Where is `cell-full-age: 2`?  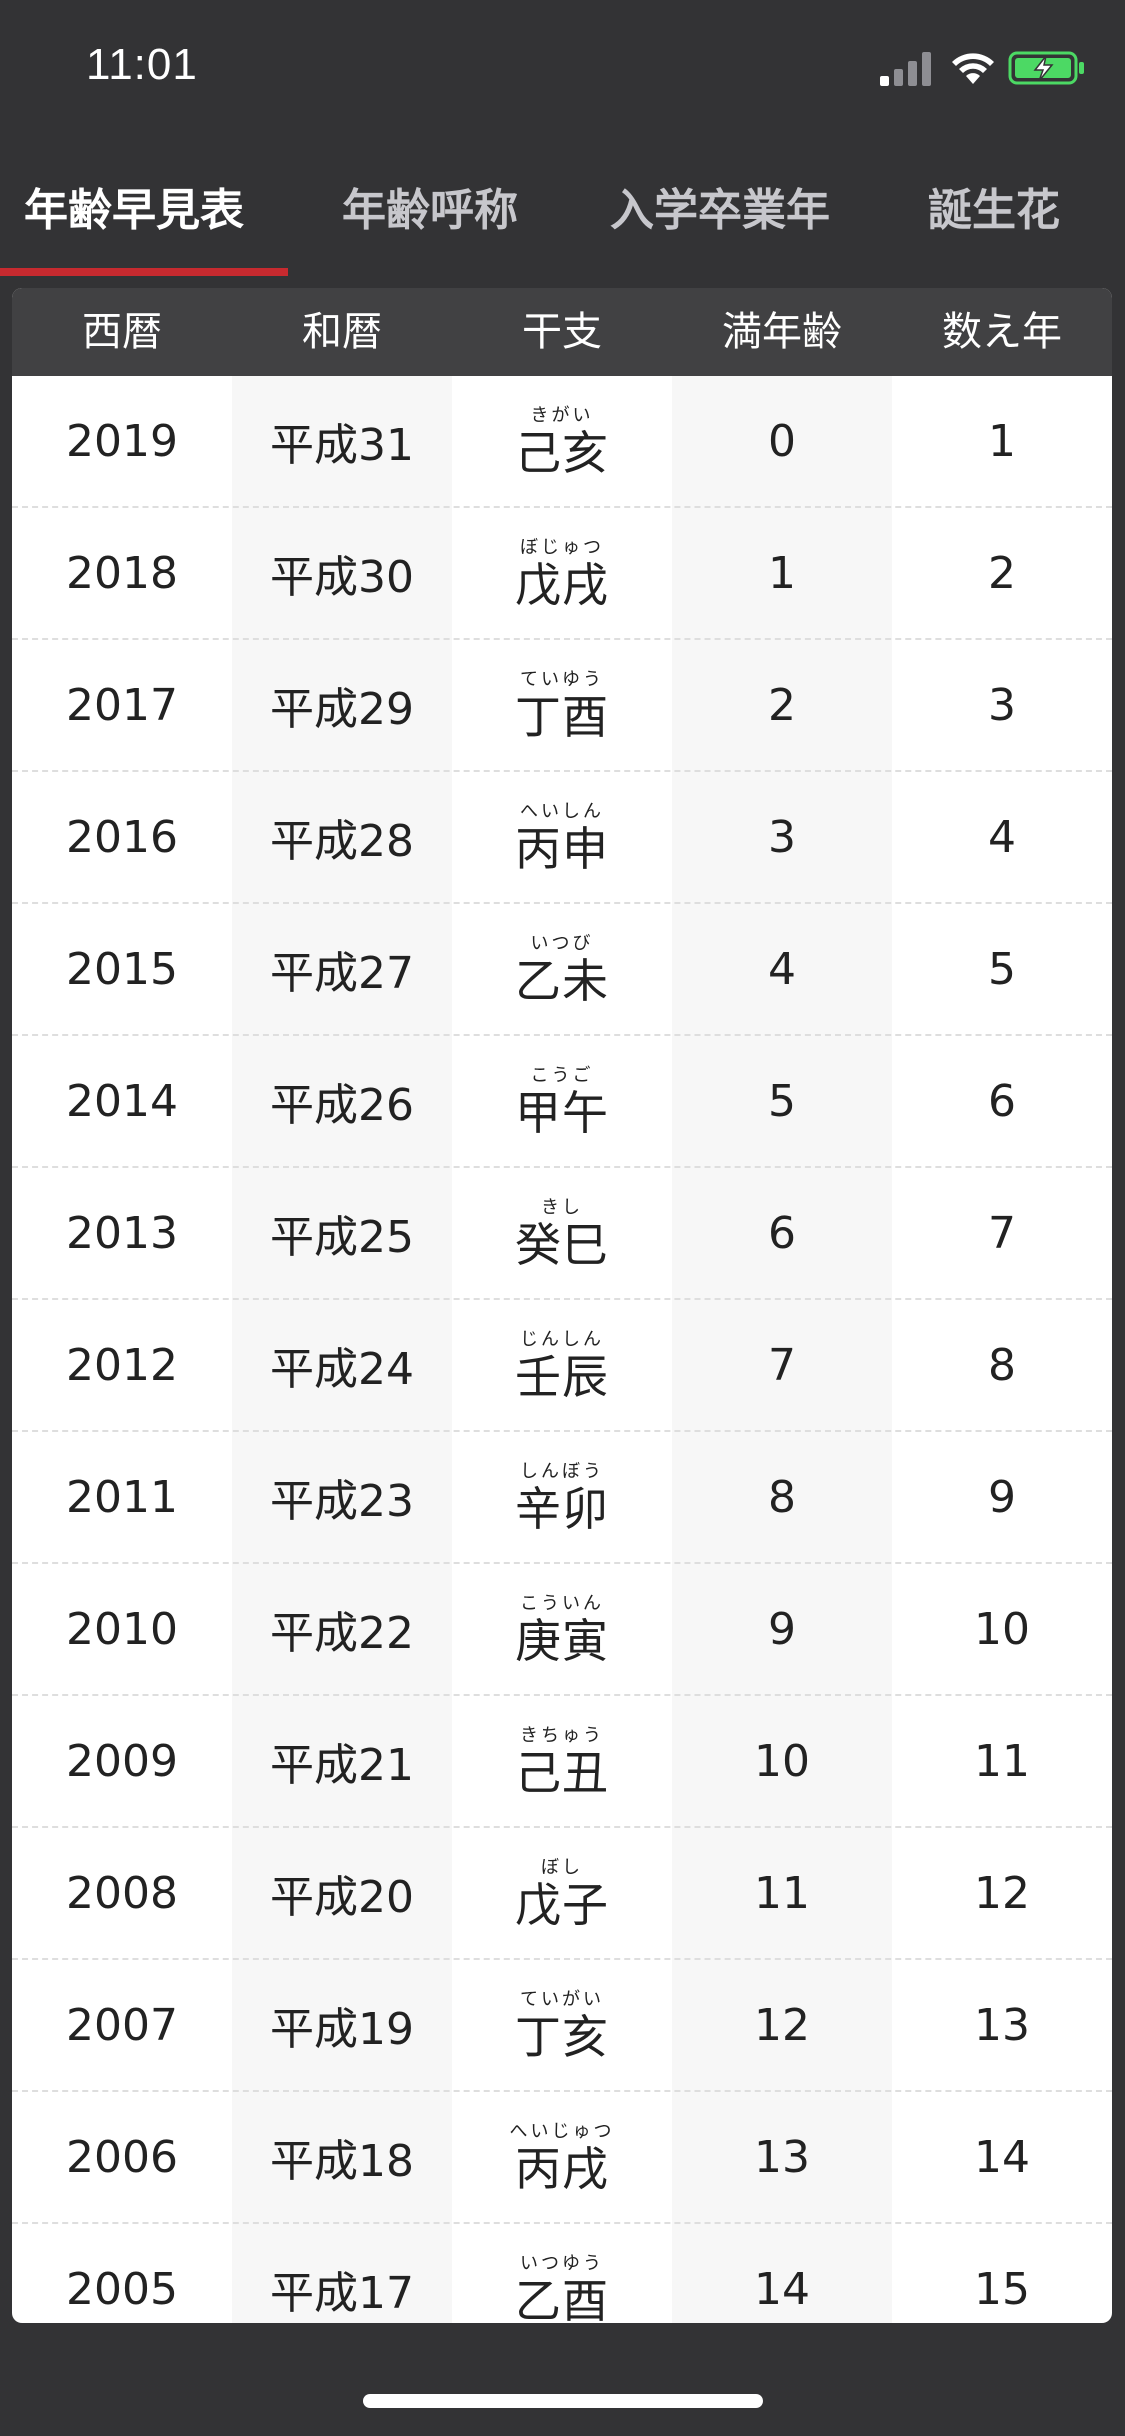
cell-full-age: 2 is located at coordinates (782, 705).